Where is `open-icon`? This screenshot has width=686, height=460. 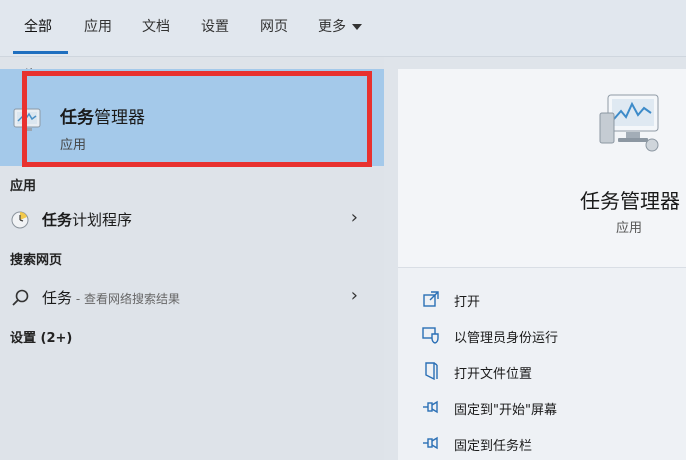 open-icon is located at coordinates (431, 299).